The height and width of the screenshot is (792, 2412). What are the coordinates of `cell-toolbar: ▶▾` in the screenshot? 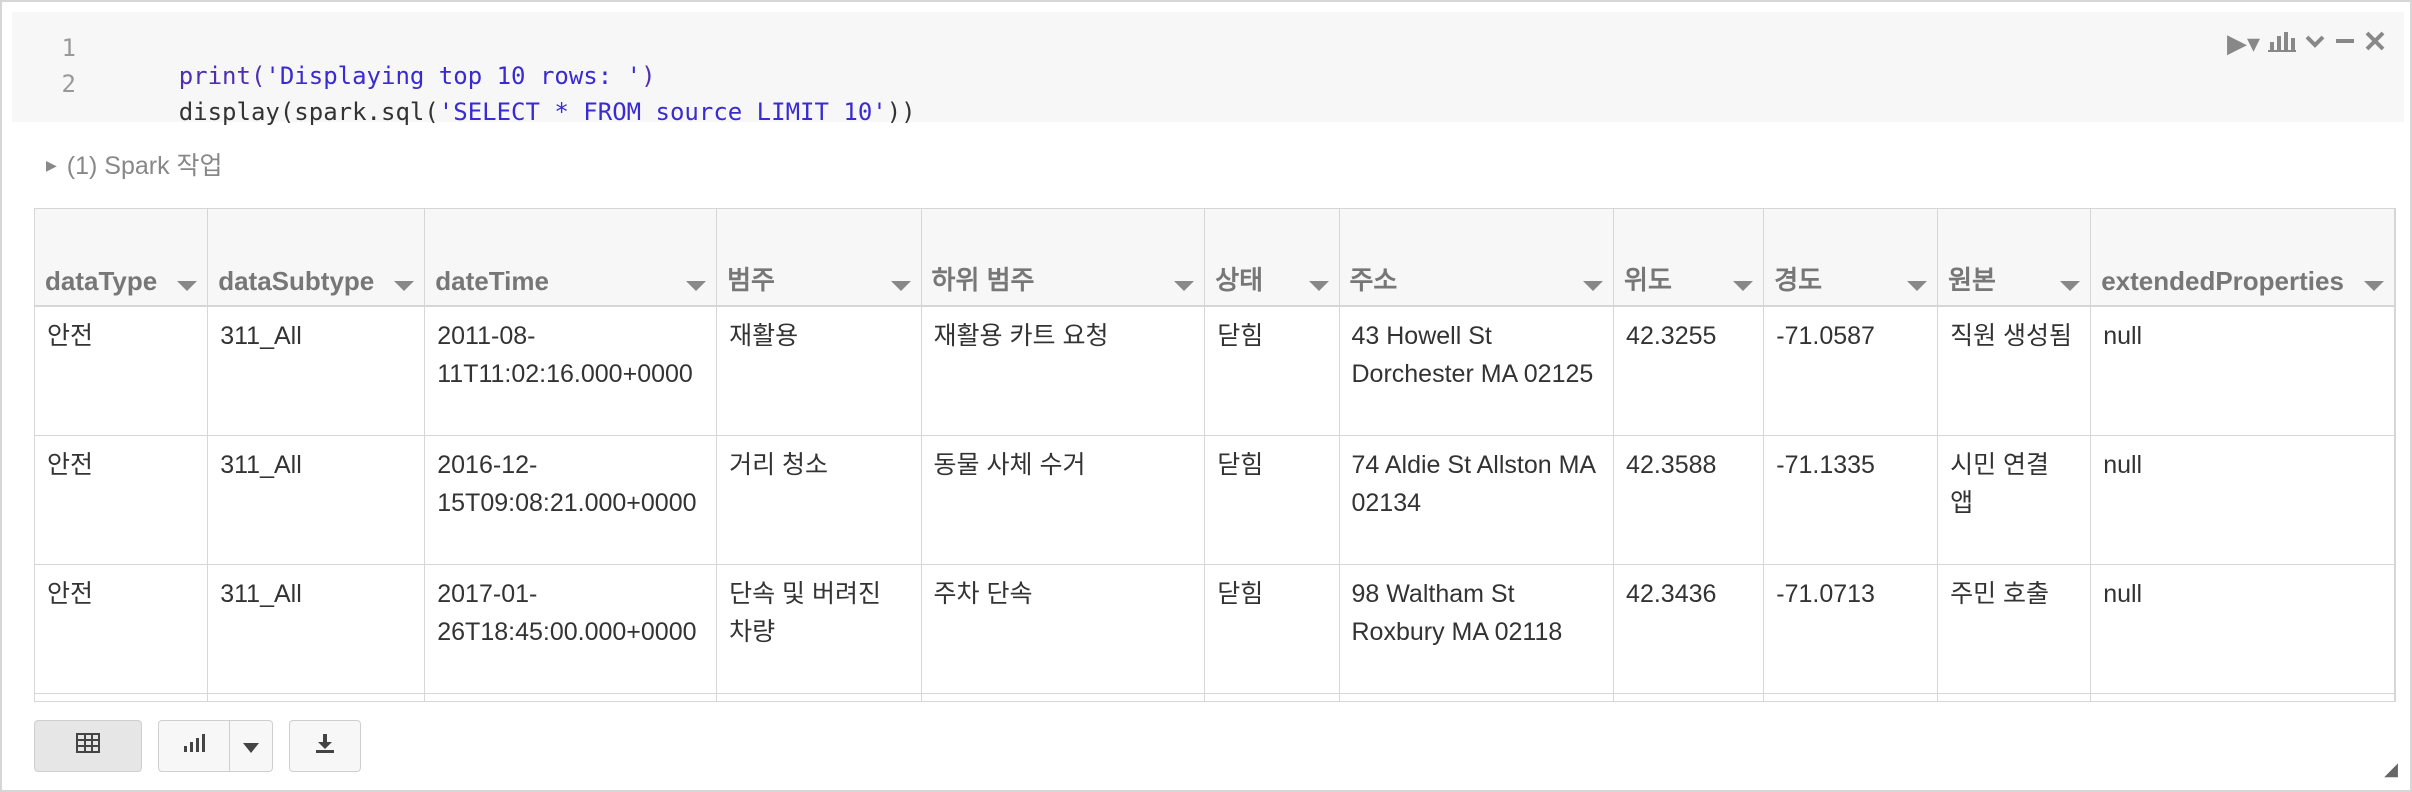 It's located at (2306, 43).